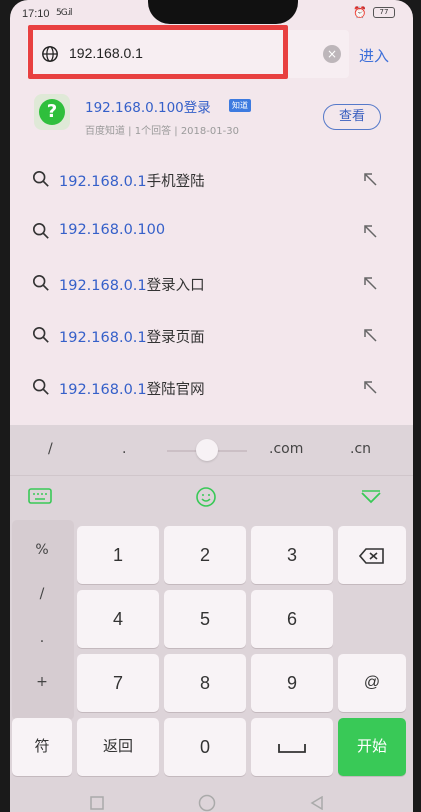 This screenshot has height=812, width=421. I want to click on key-5: 5, so click(205, 619).